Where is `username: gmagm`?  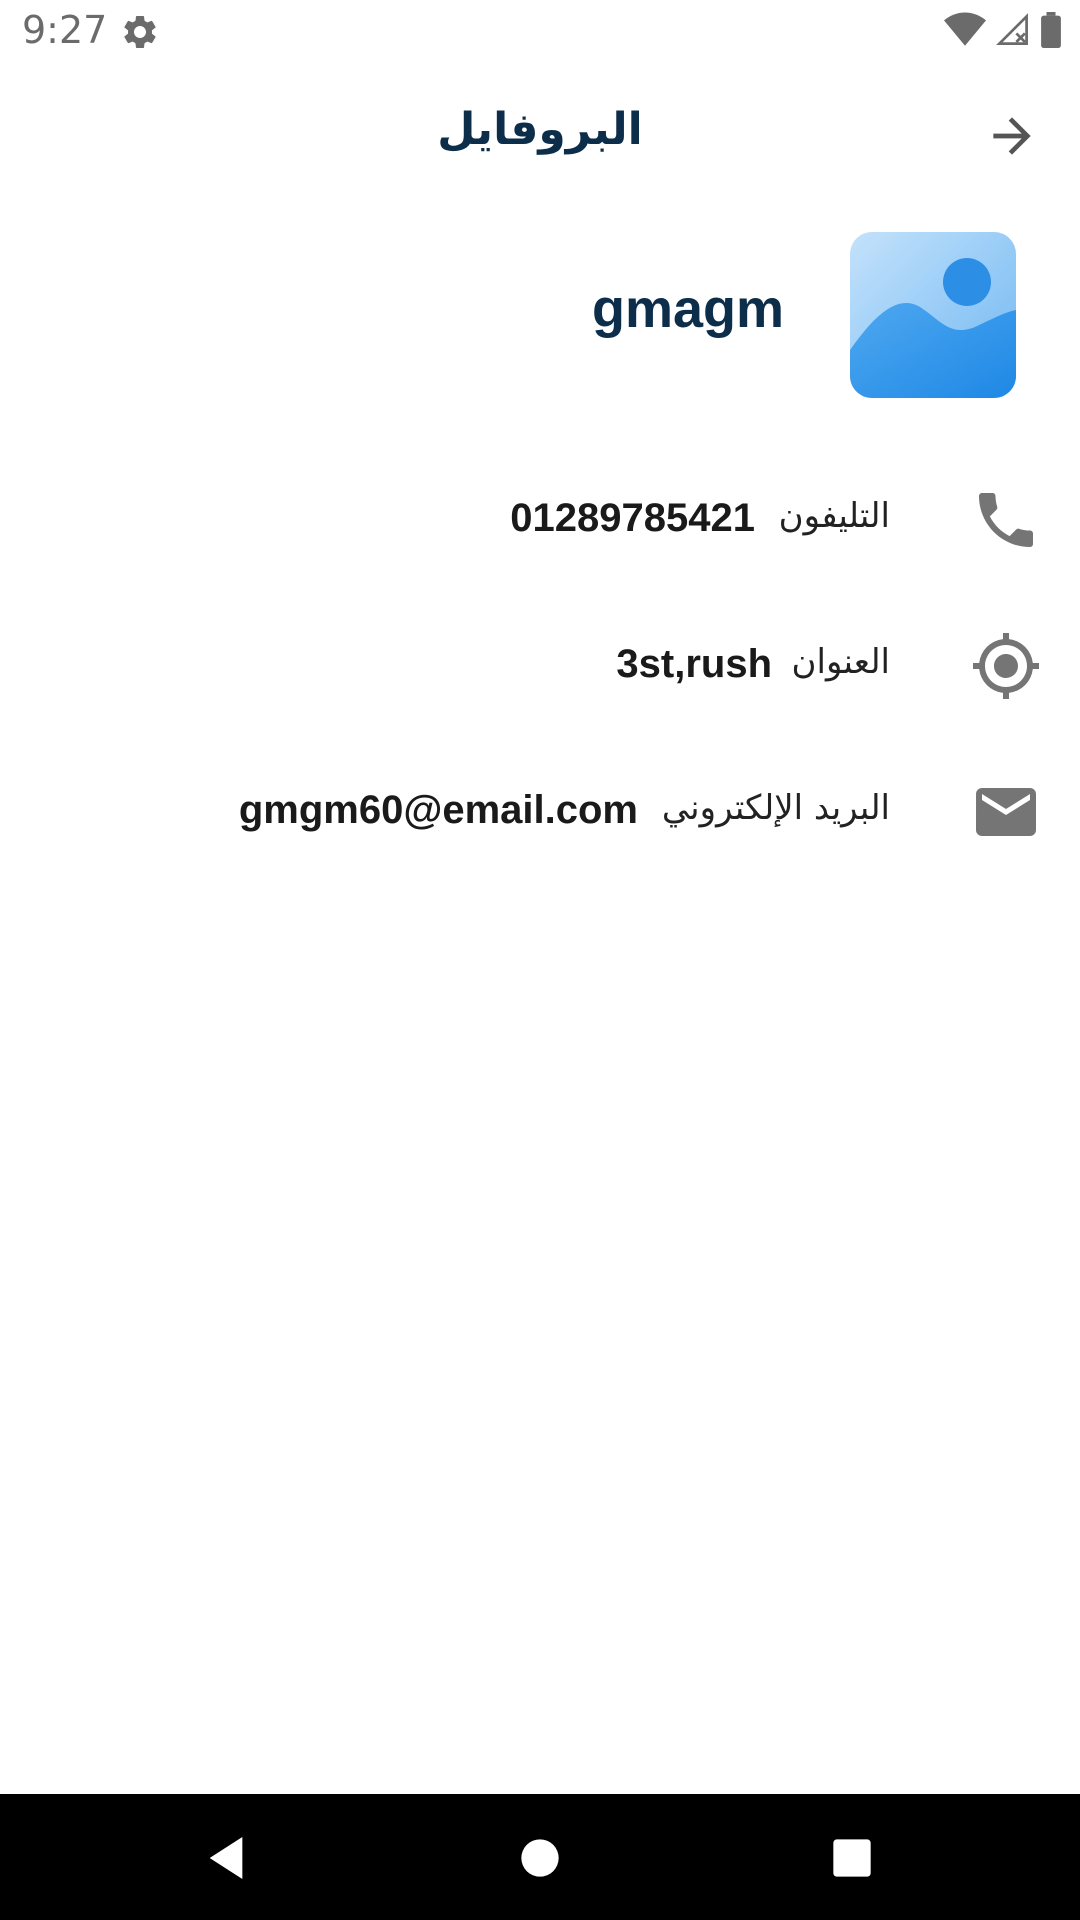 username: gmagm is located at coordinates (687, 309).